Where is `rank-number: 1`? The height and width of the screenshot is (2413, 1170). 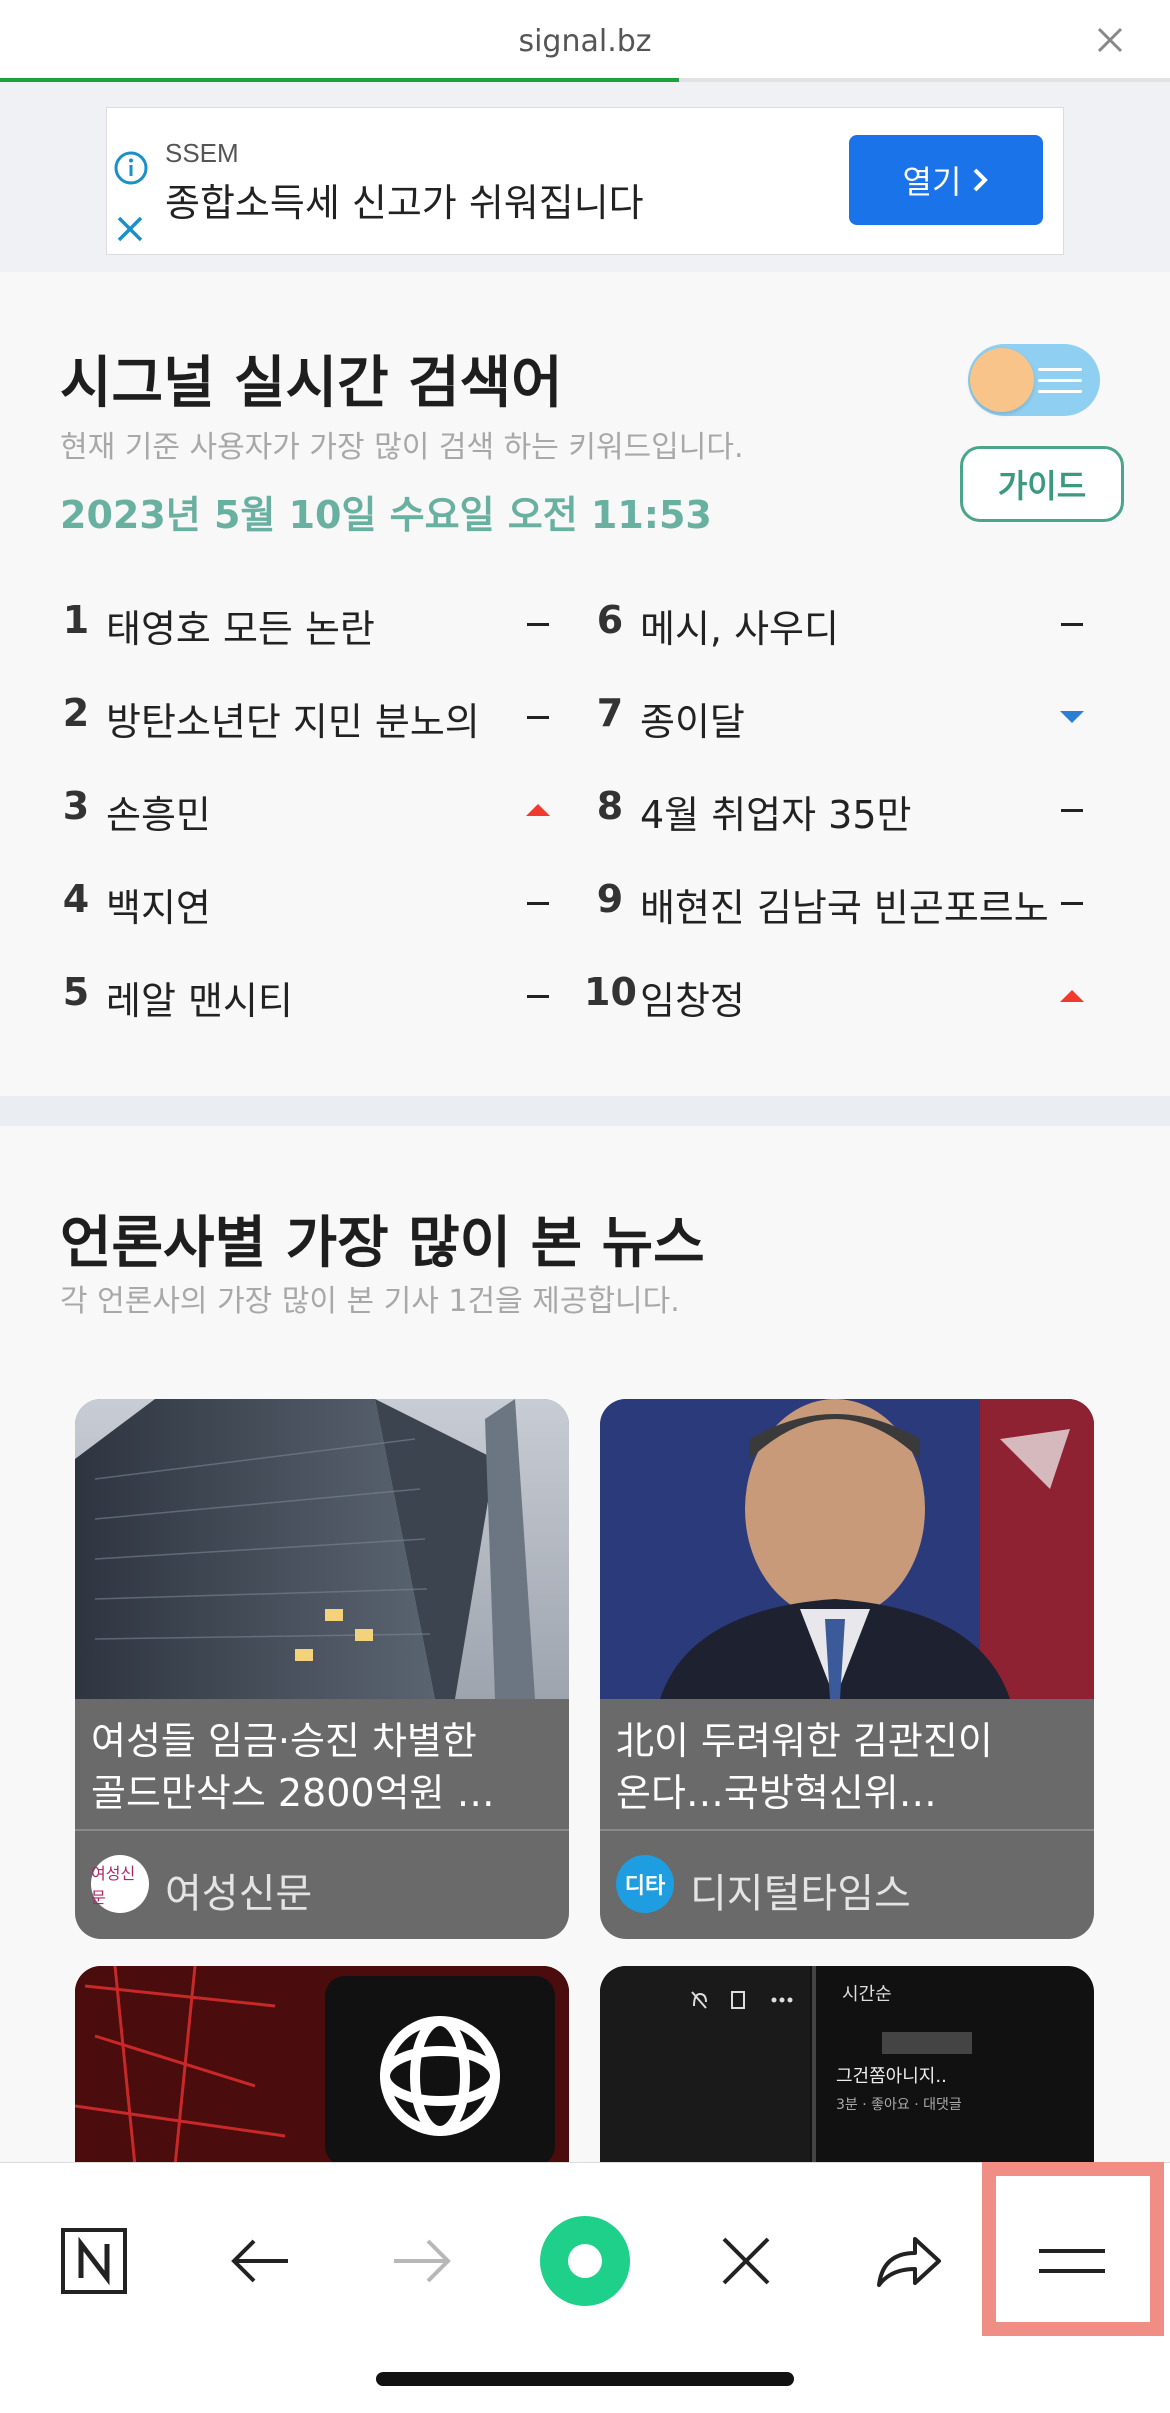 rank-number: 1 is located at coordinates (76, 620).